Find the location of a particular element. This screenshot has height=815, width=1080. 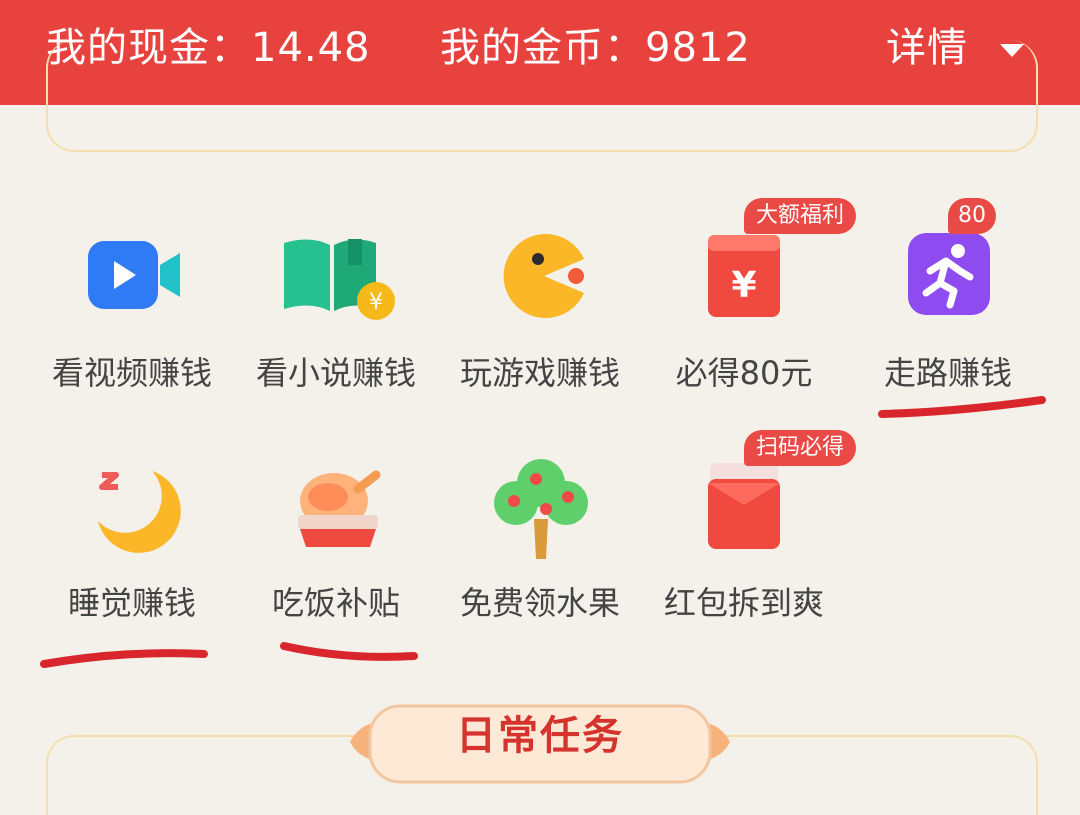

task-label: 吃饭补贴 is located at coordinates (335, 603).